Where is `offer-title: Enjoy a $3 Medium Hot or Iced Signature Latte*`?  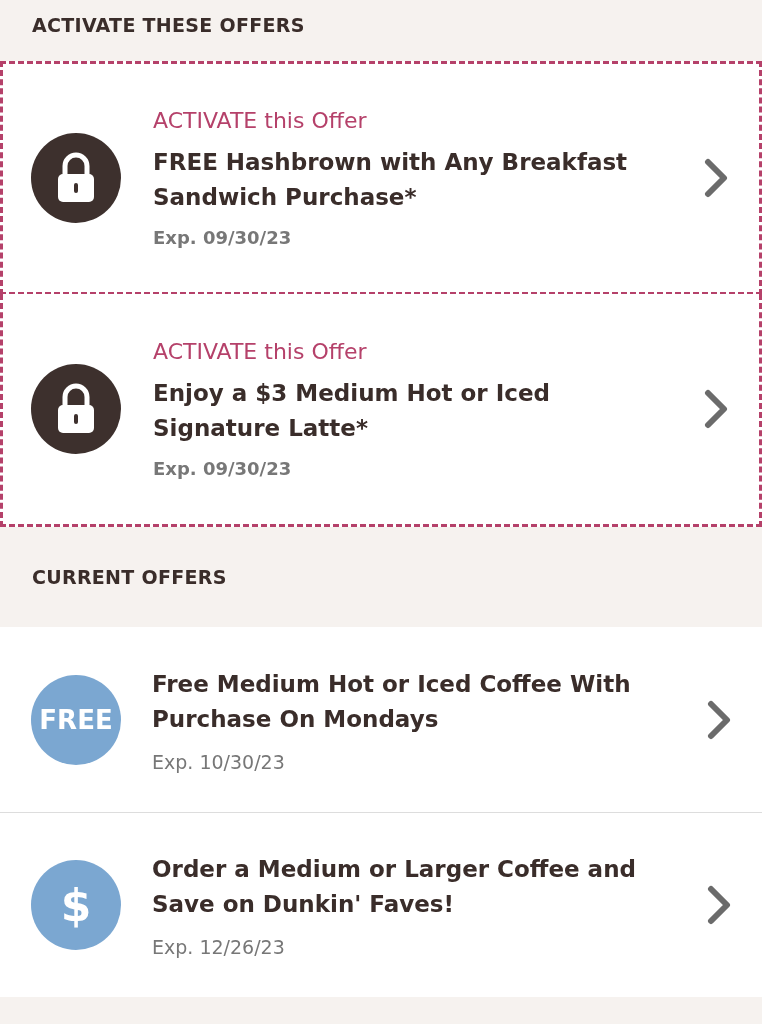
offer-title: Enjoy a $3 Medium Hot or Iced Signature Latte* is located at coordinates (352, 411).